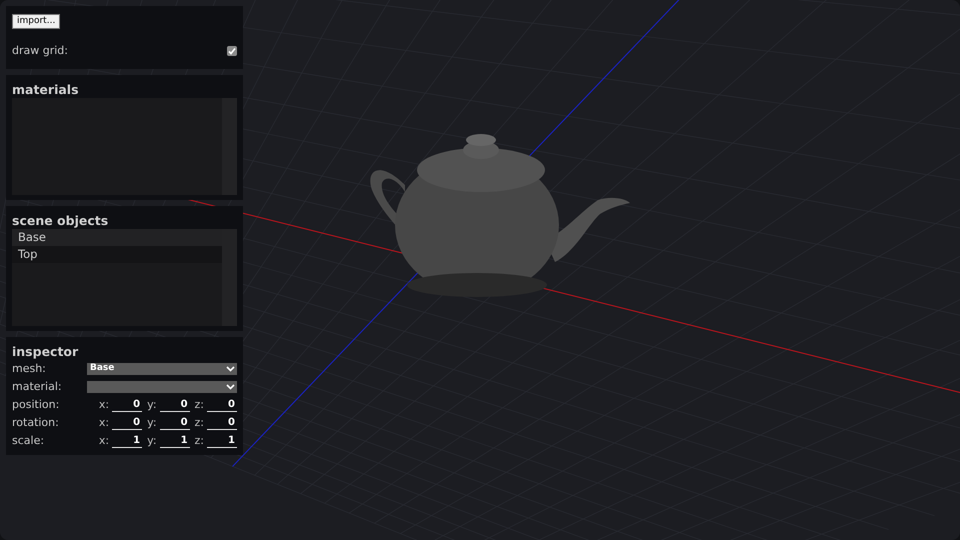  I want to click on draw-grid-label: draw grid:, so click(40, 51).